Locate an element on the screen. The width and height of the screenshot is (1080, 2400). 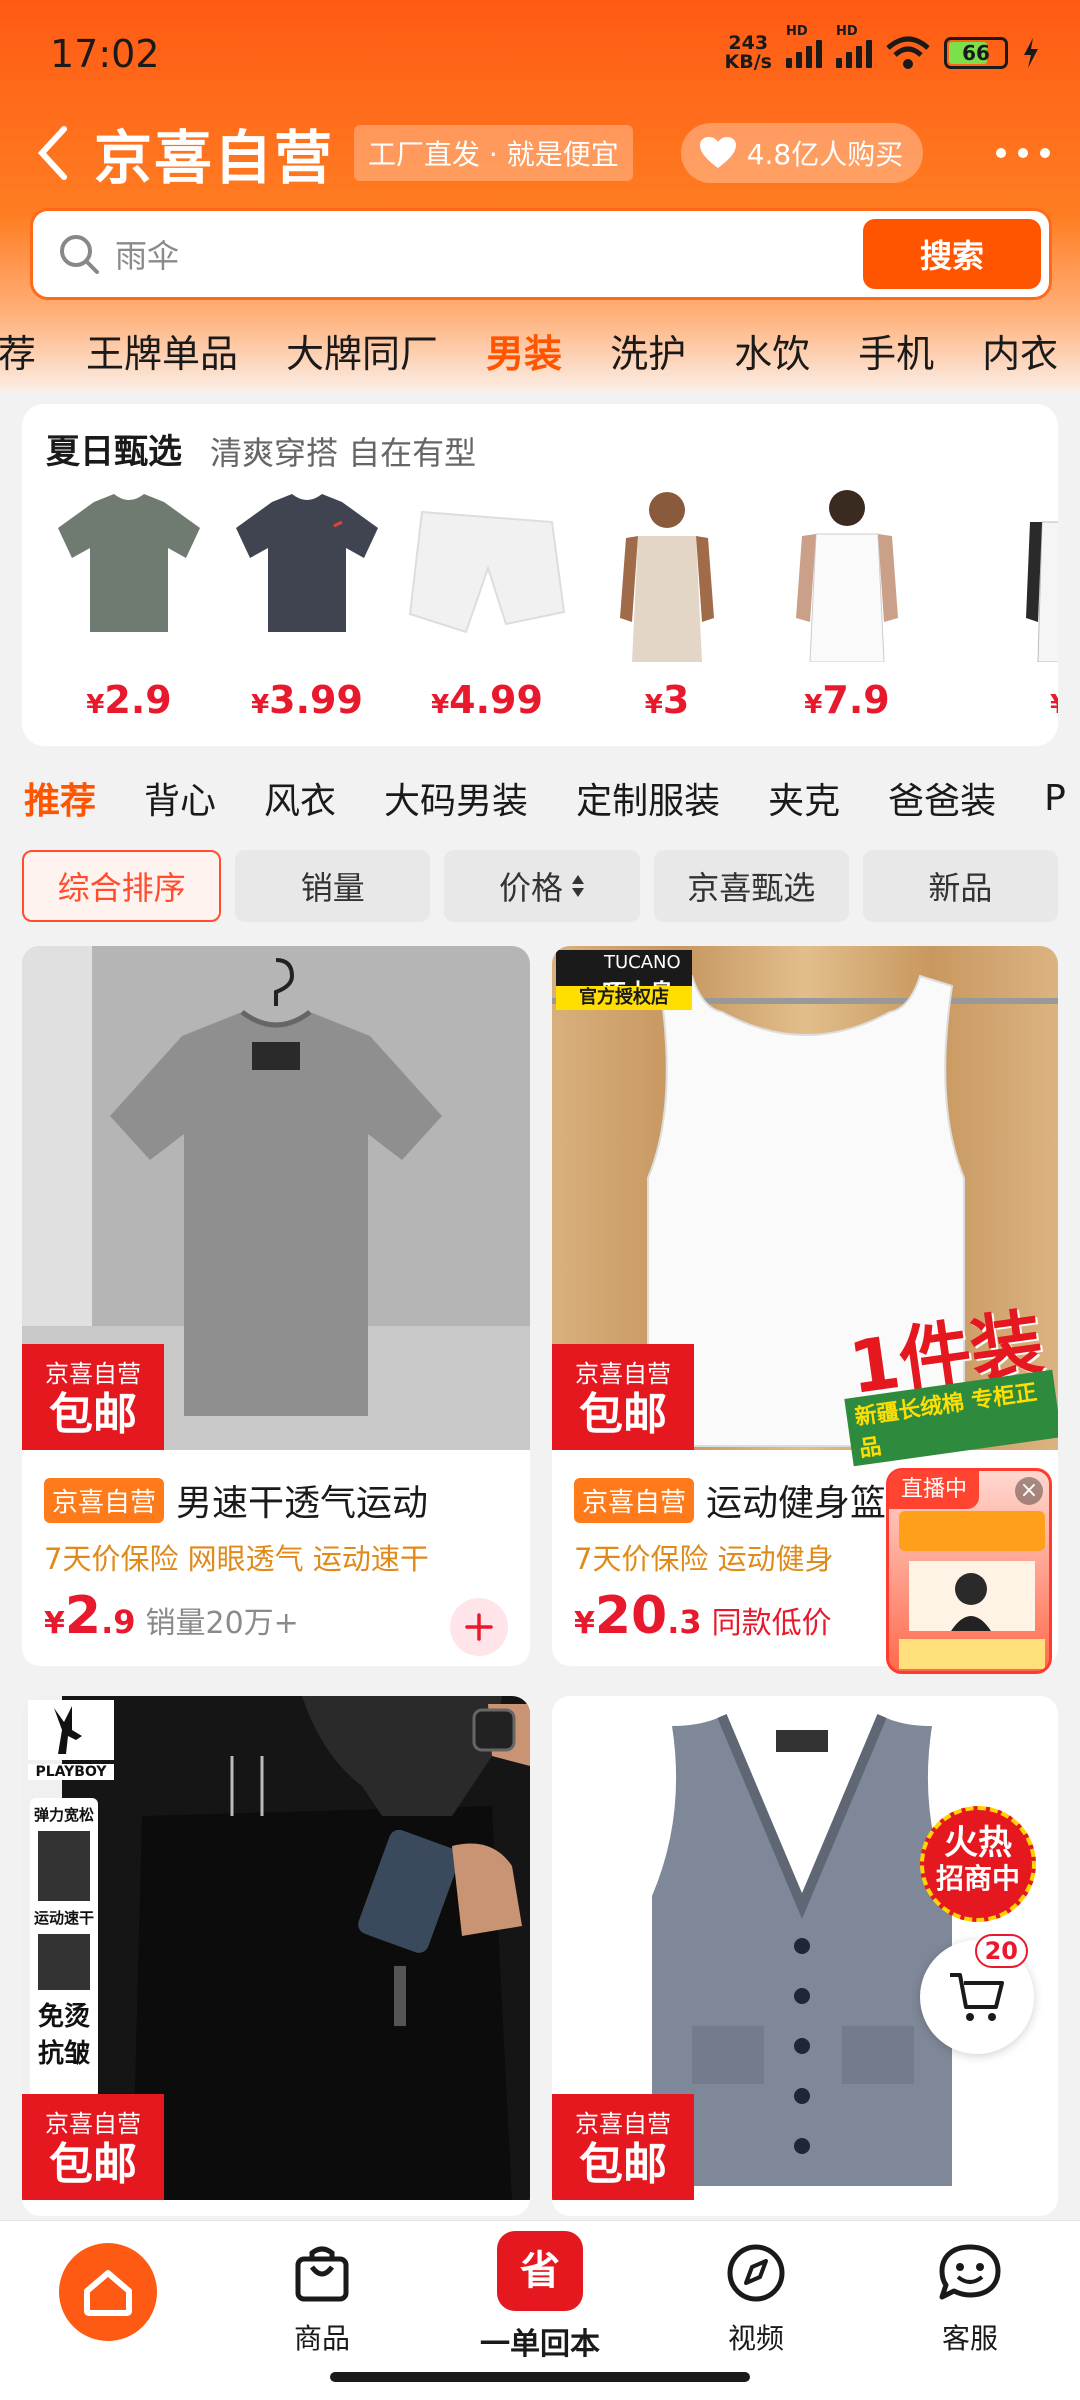
summer-picks-card: 夏日甄选 清爽穿搭 自在有型 ¥2.9 ¥3.99 ¥4.99 ¥3 ¥7.9 is located at coordinates (540, 575).